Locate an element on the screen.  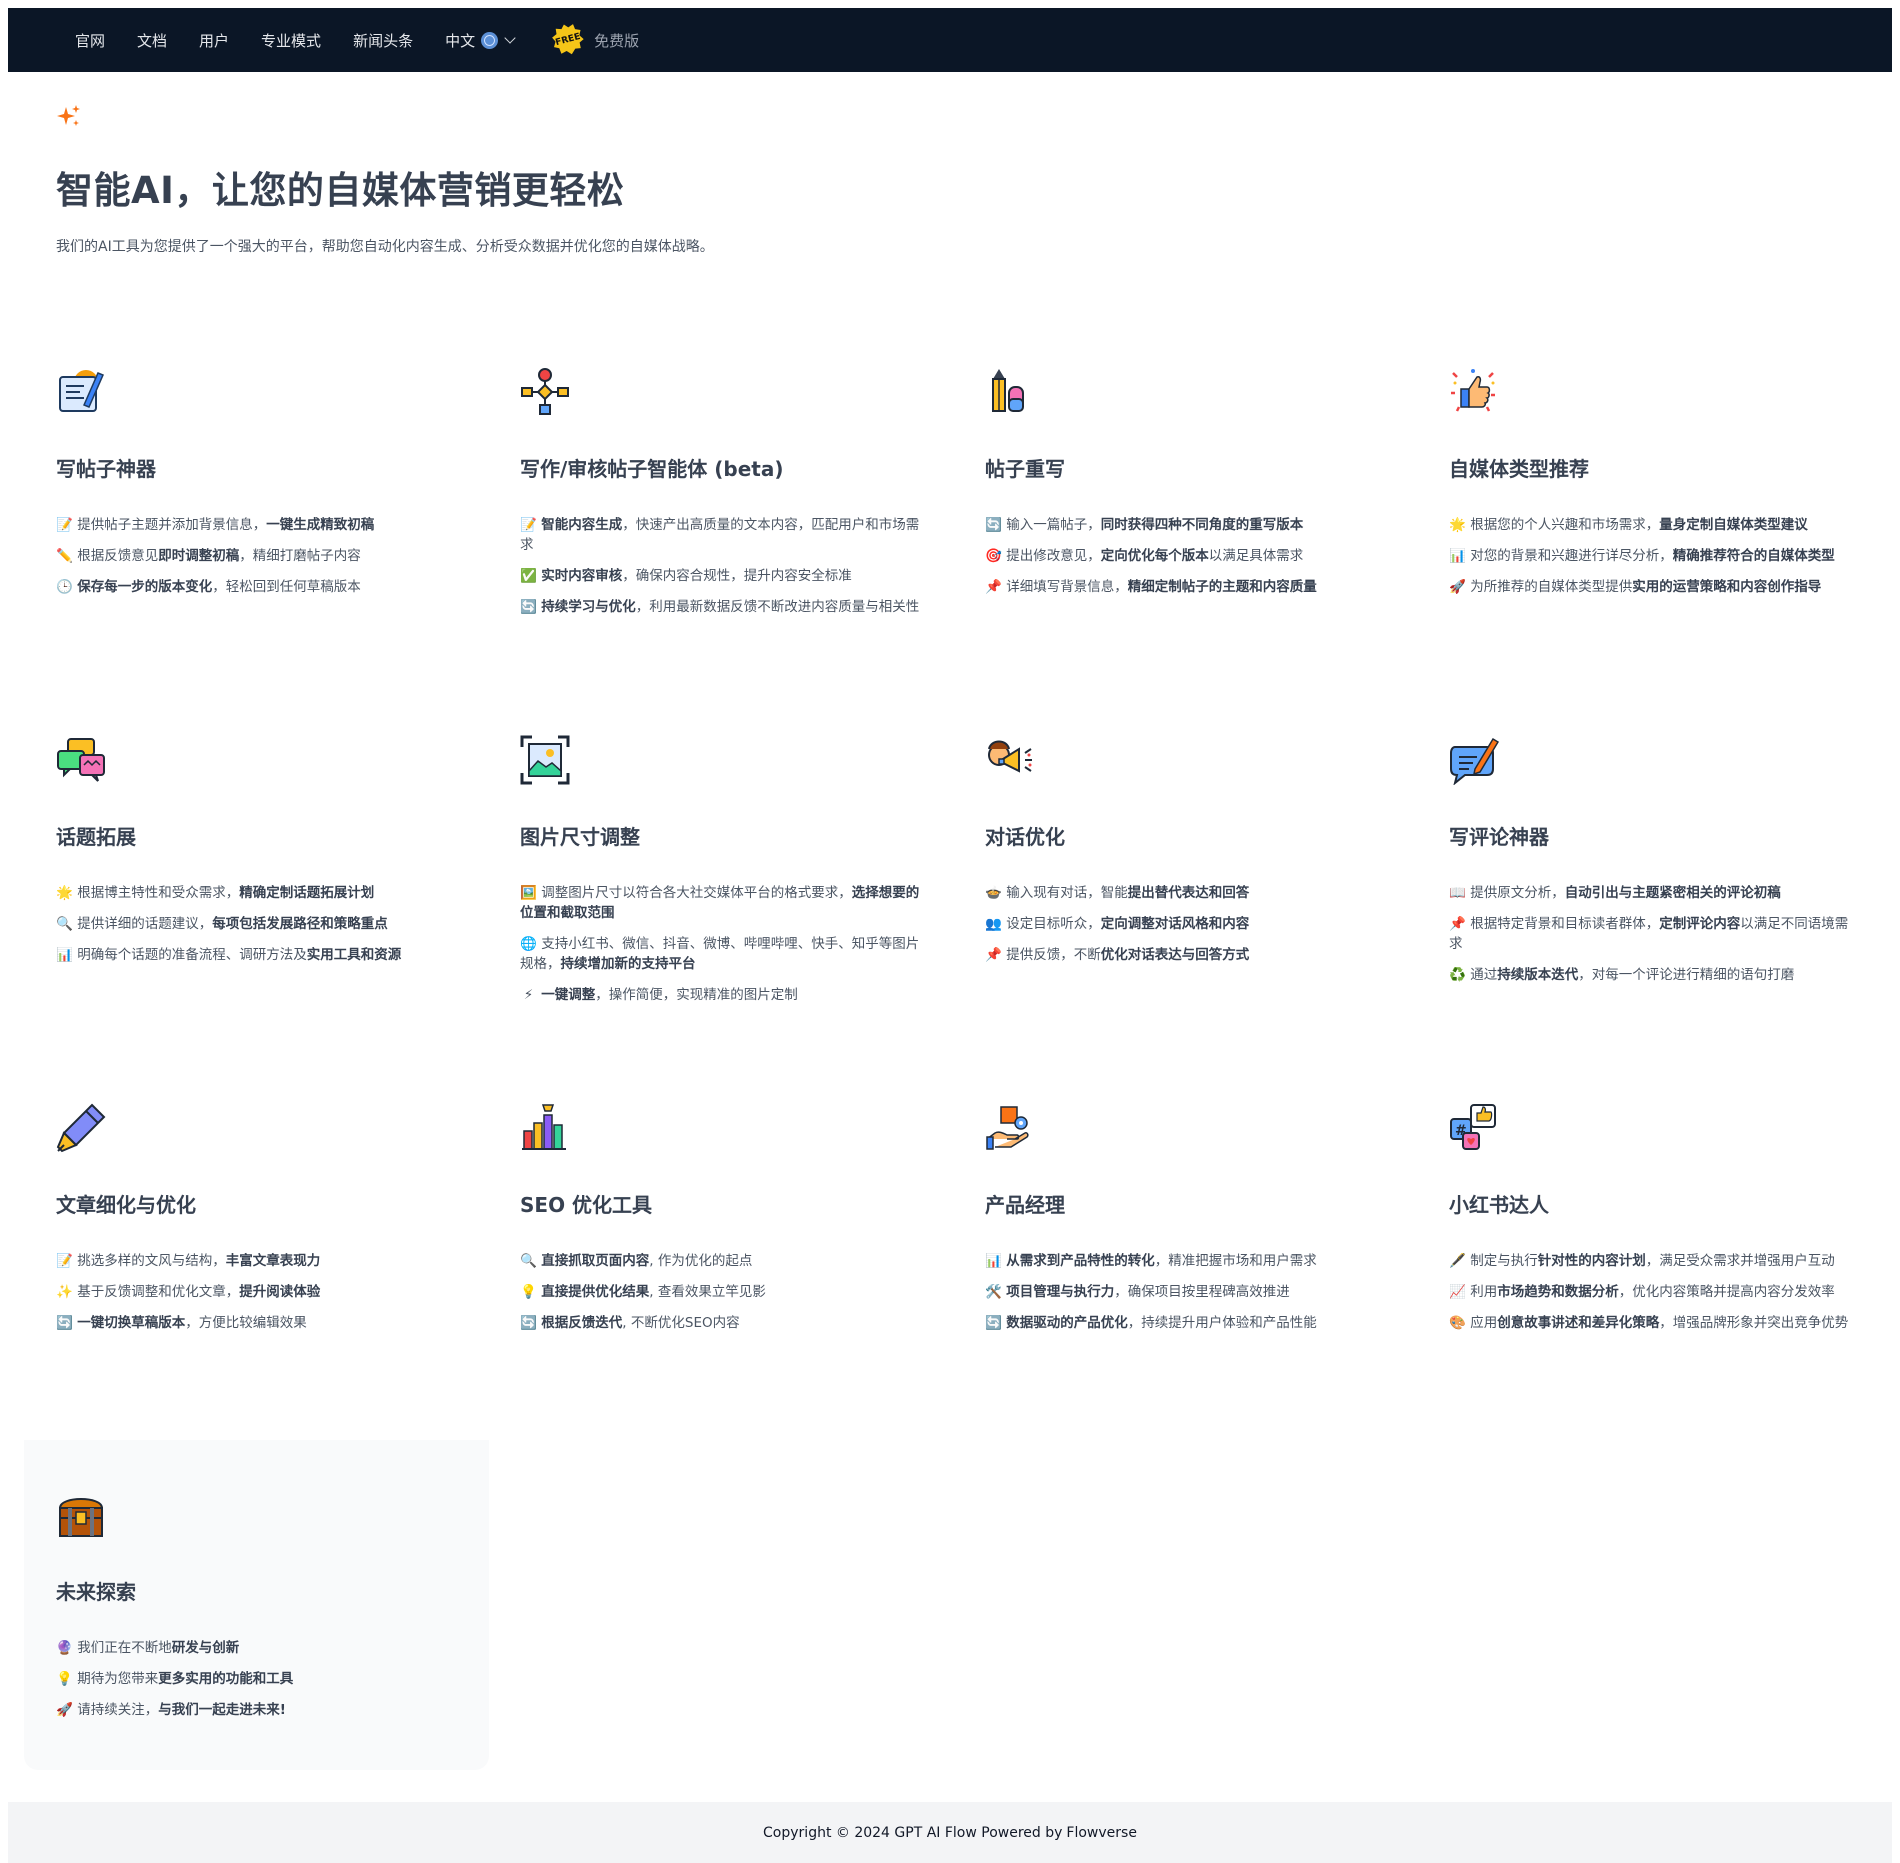
card-bullet: 🎯 提出修改意见，定向优化每个版本以满足具体需求 is located at coordinates (1185, 556).